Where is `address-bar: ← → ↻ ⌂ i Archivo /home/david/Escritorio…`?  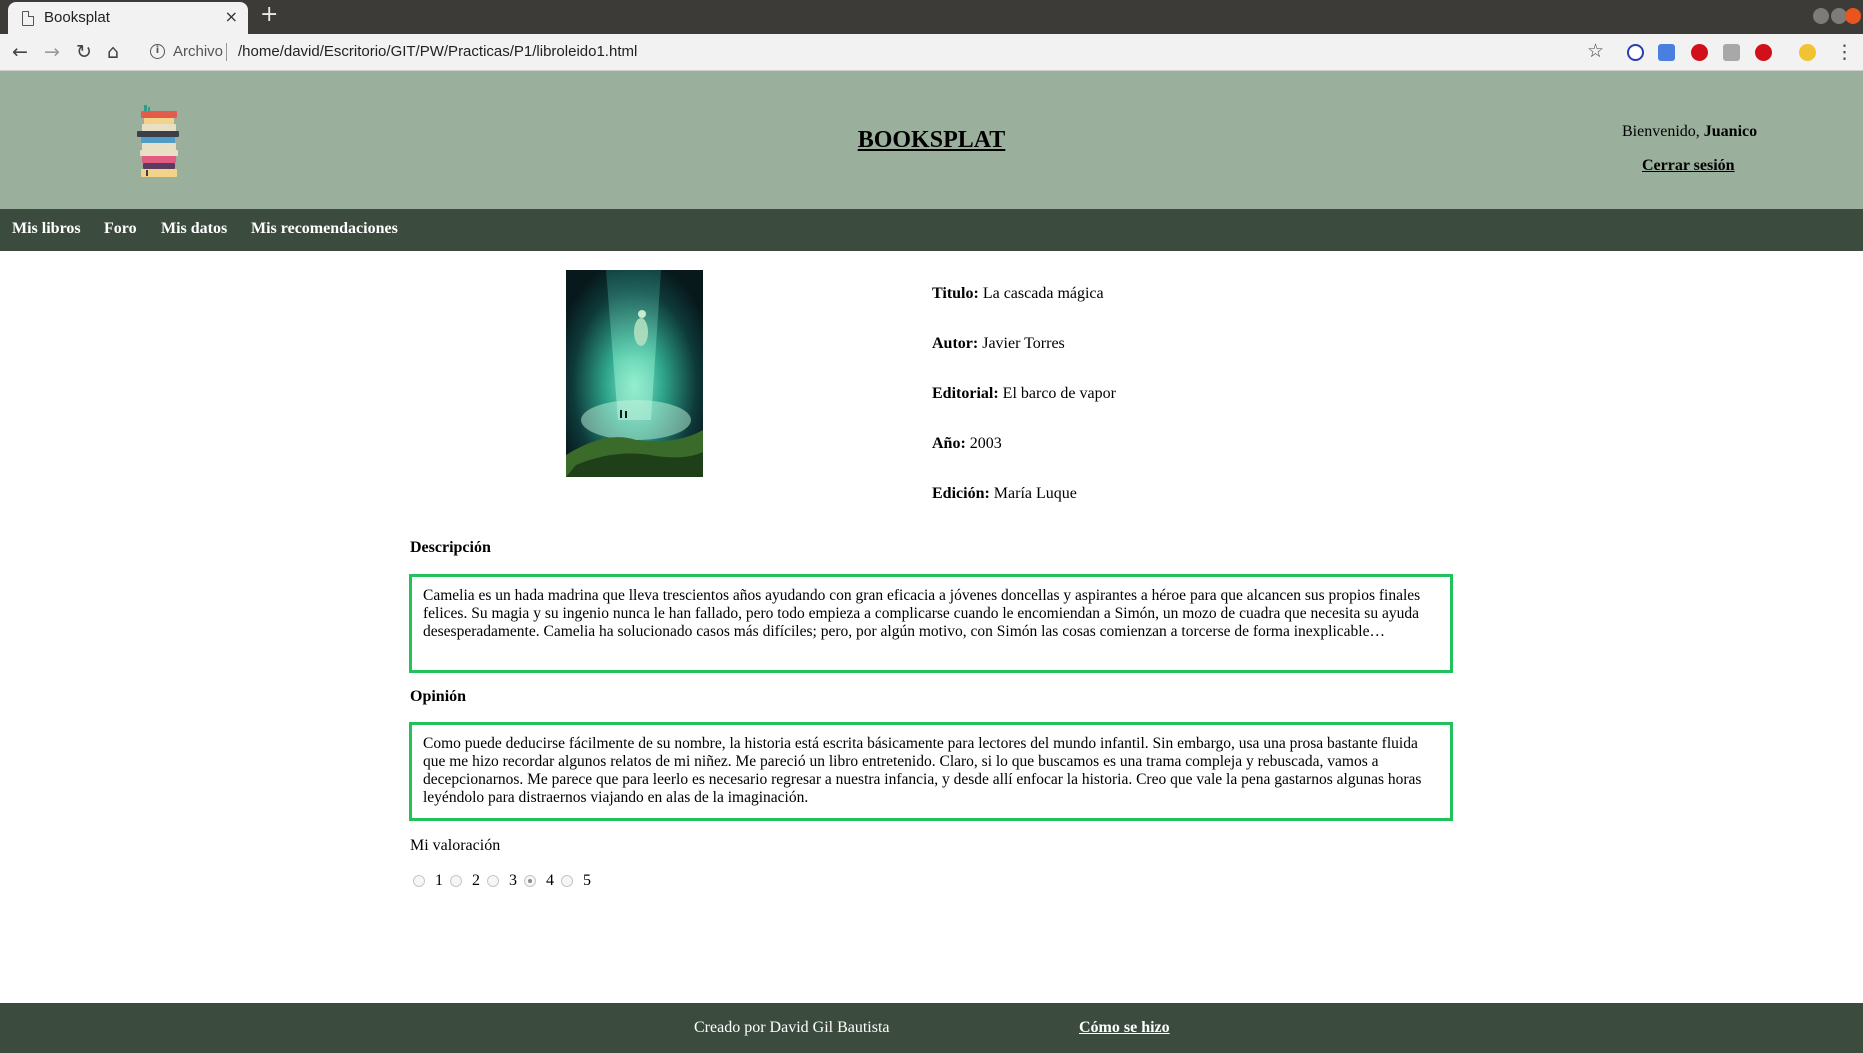
address-bar: ← → ↻ ⌂ i Archivo /home/david/Escritorio… is located at coordinates (931, 52).